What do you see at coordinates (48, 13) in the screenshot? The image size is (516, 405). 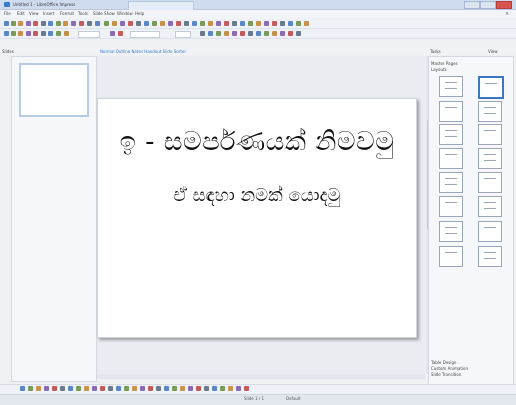 I see `menu-insert: Insert` at bounding box center [48, 13].